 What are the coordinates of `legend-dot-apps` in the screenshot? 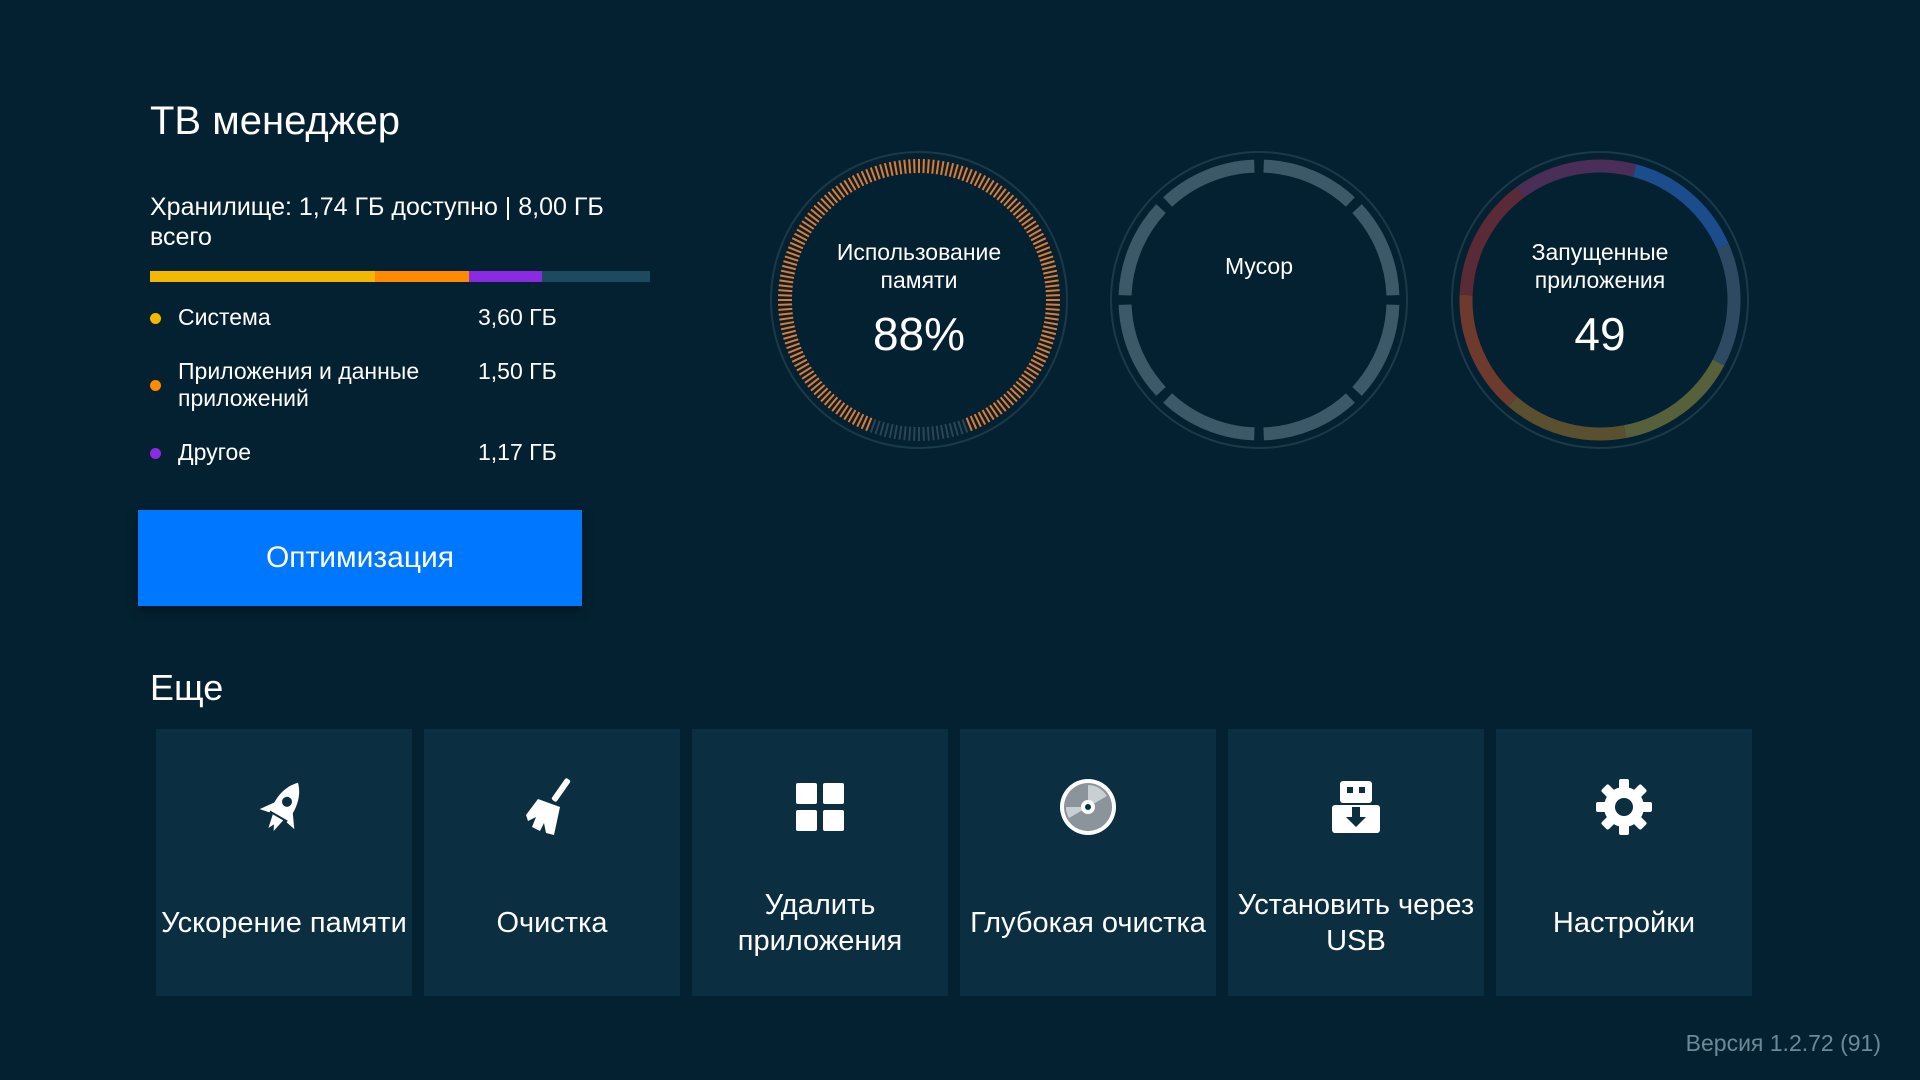 It's located at (155, 385).